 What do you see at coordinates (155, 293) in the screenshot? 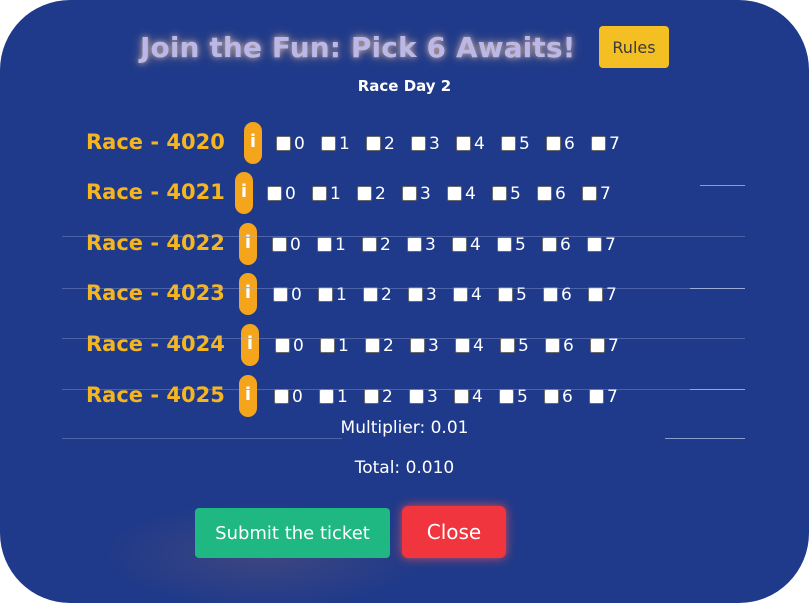
I see `race-label: Race - 4023` at bounding box center [155, 293].